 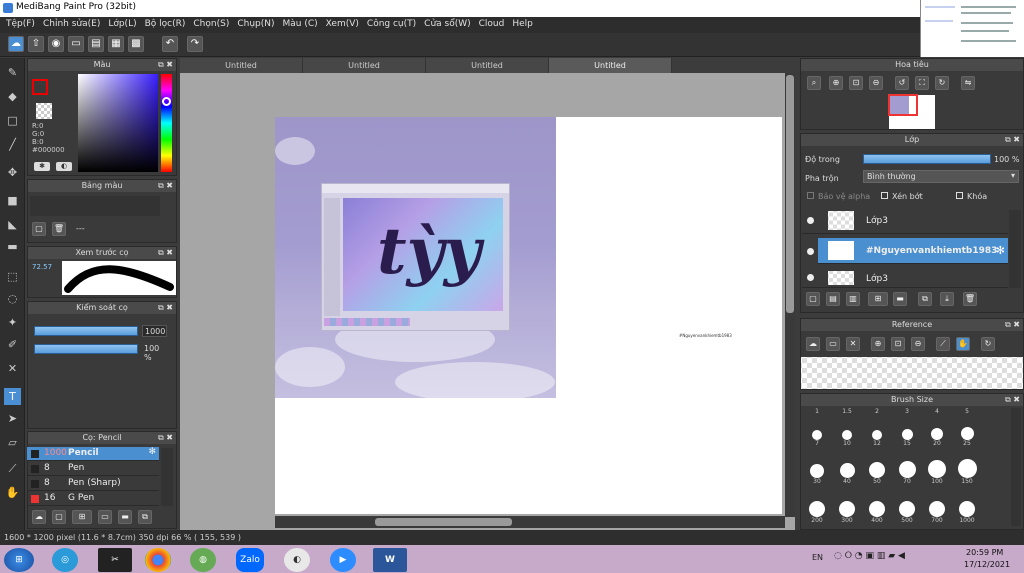 I want to click on new-brush-icon: ▢, so click(x=59, y=517).